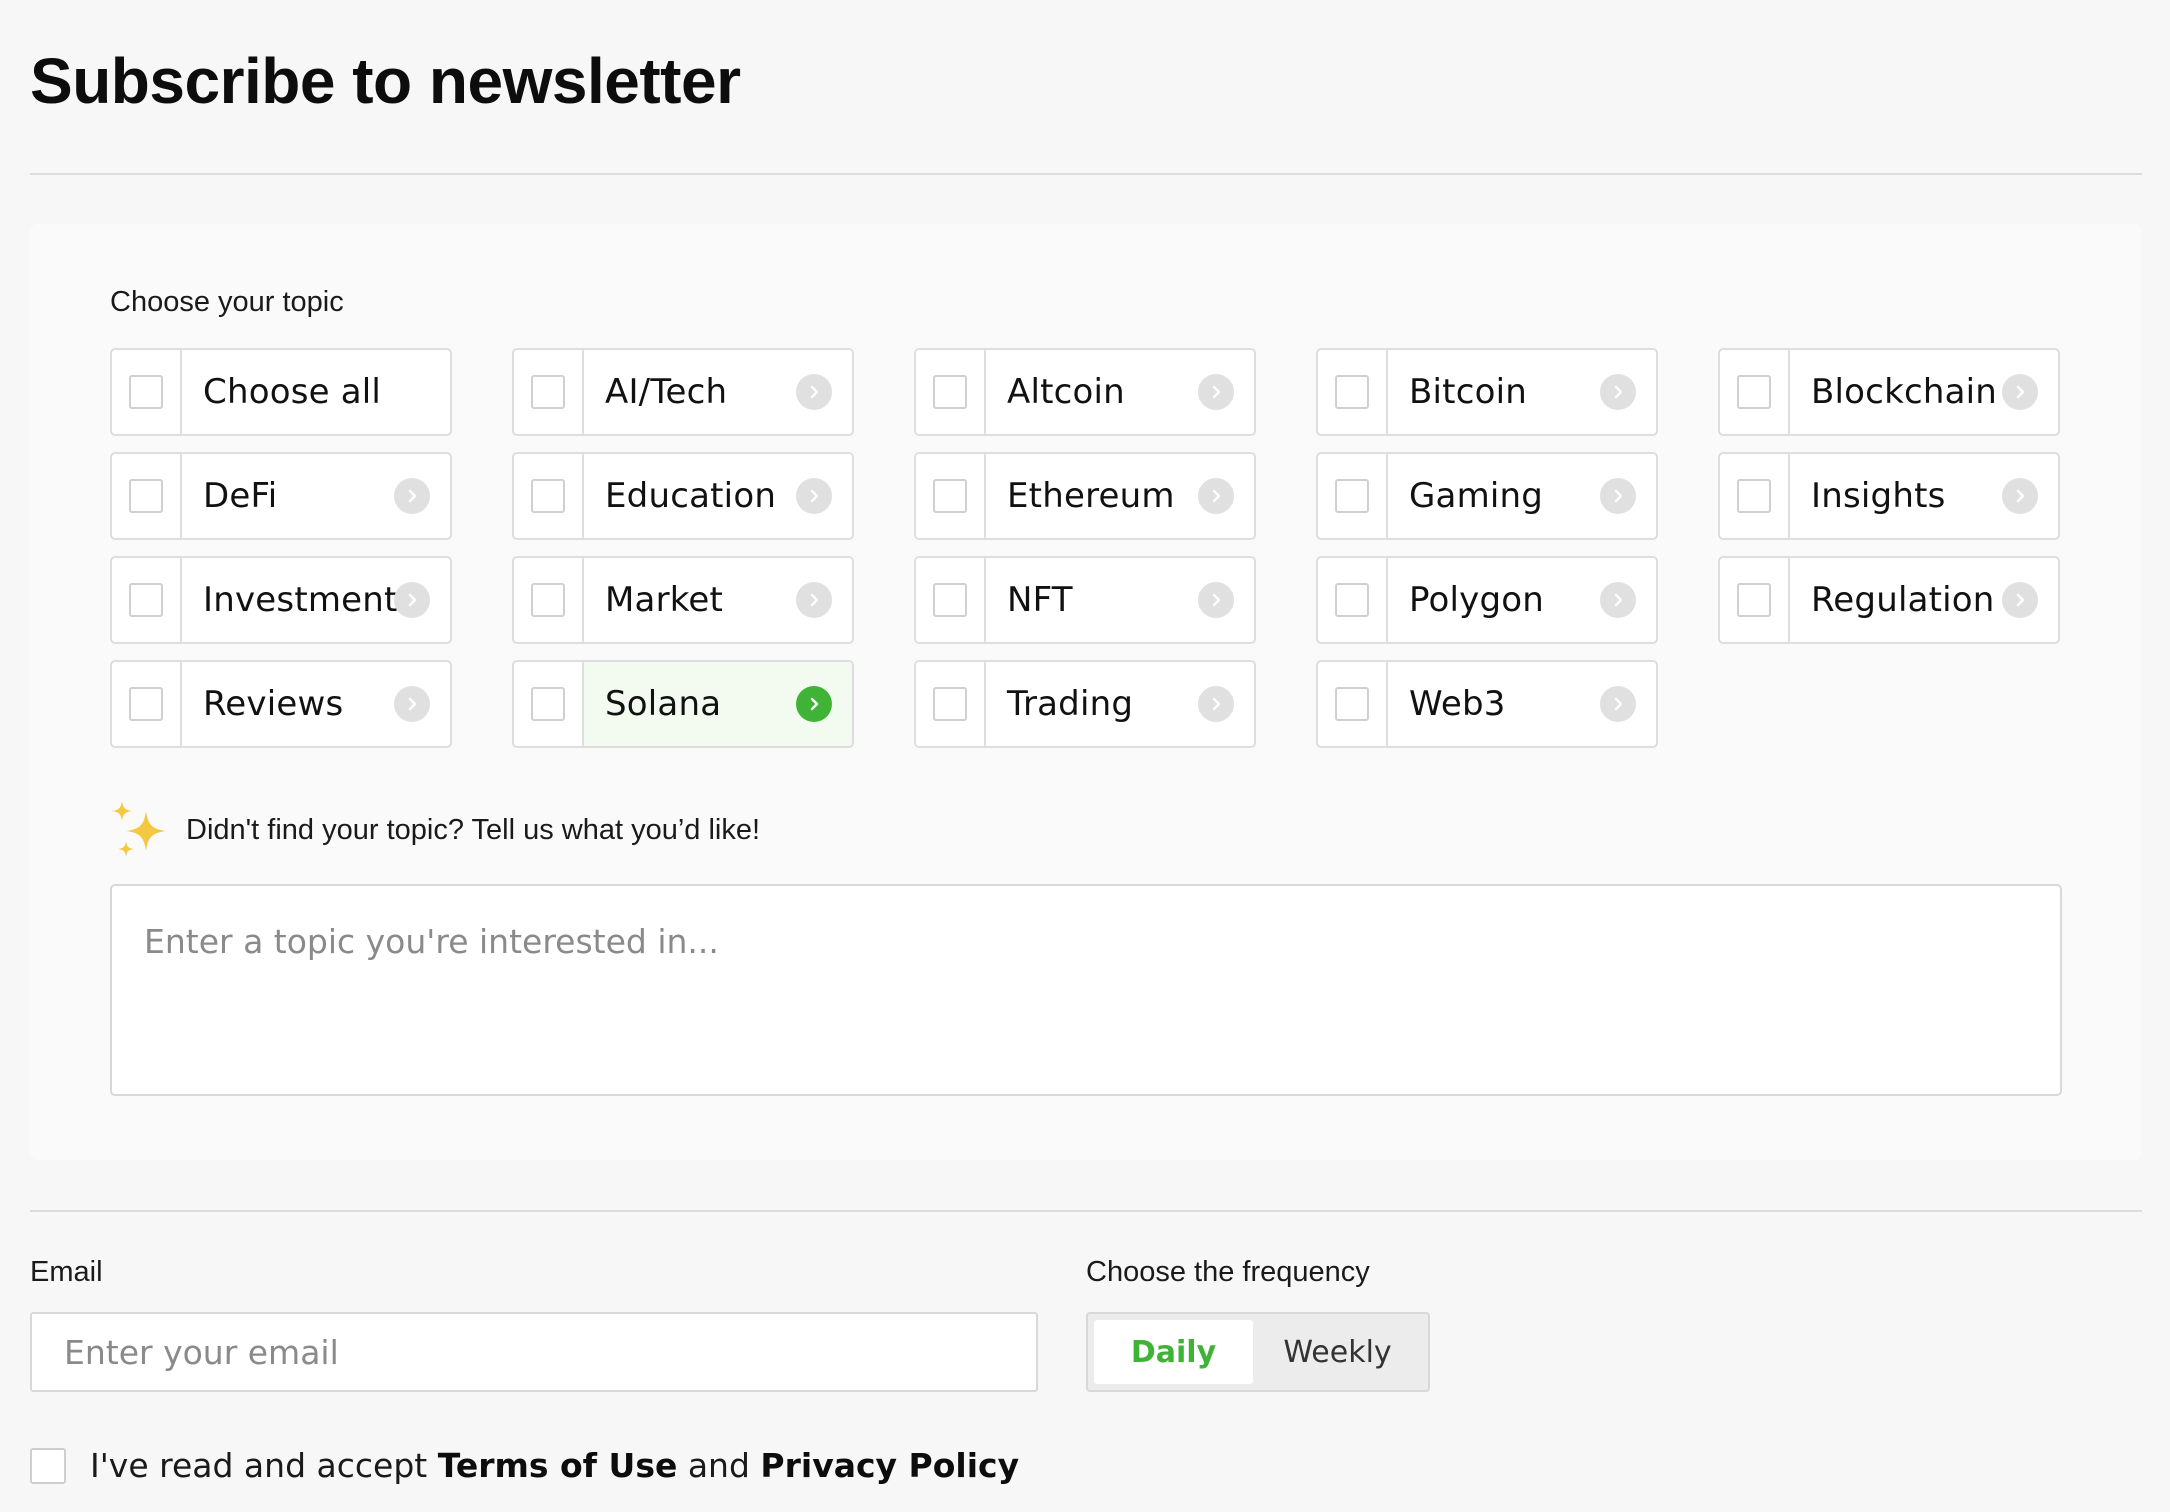 The height and width of the screenshot is (1512, 2170). What do you see at coordinates (683, 704) in the screenshot?
I see `topic-chip-solana: Solana` at bounding box center [683, 704].